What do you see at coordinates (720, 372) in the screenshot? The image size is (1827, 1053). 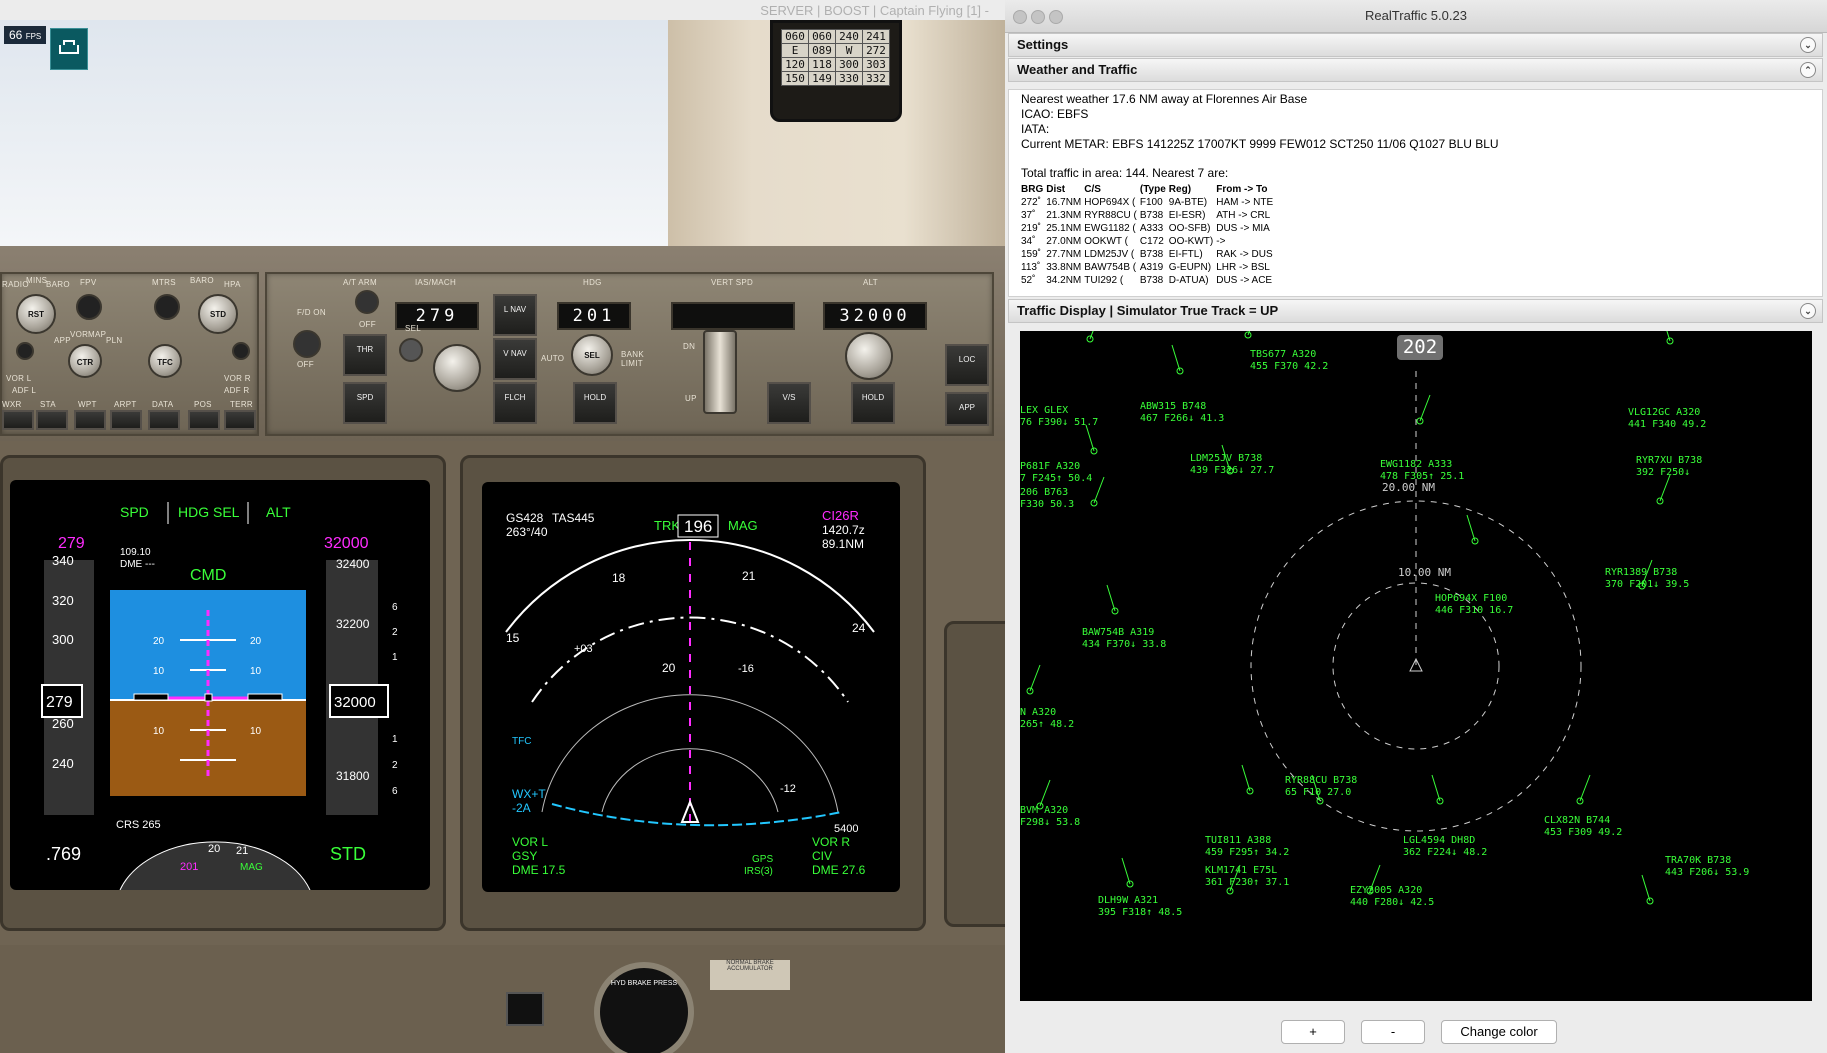 I see `vs-thumbwheel` at bounding box center [720, 372].